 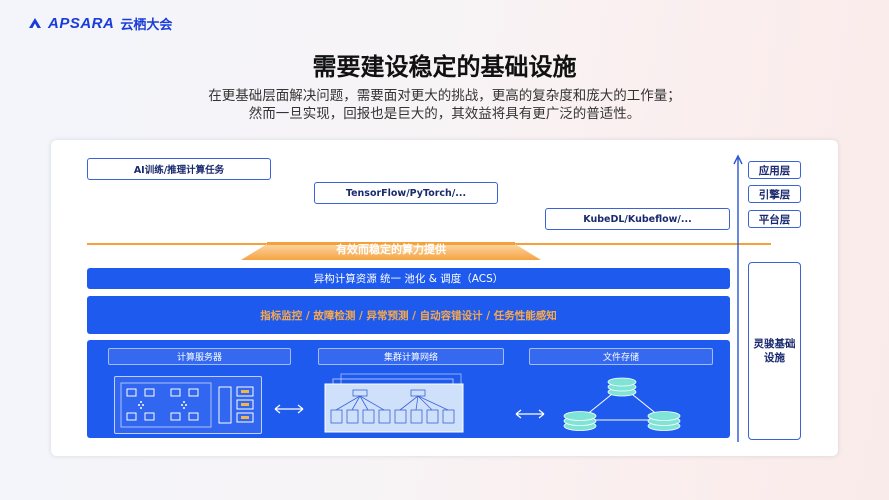 I want to click on workload-ai-training: AI训练/推理计算任务, so click(x=179, y=169).